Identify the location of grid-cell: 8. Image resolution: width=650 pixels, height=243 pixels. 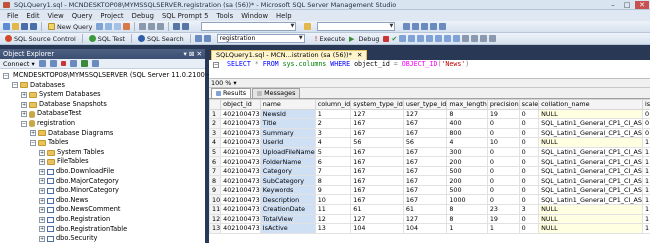
(467, 209).